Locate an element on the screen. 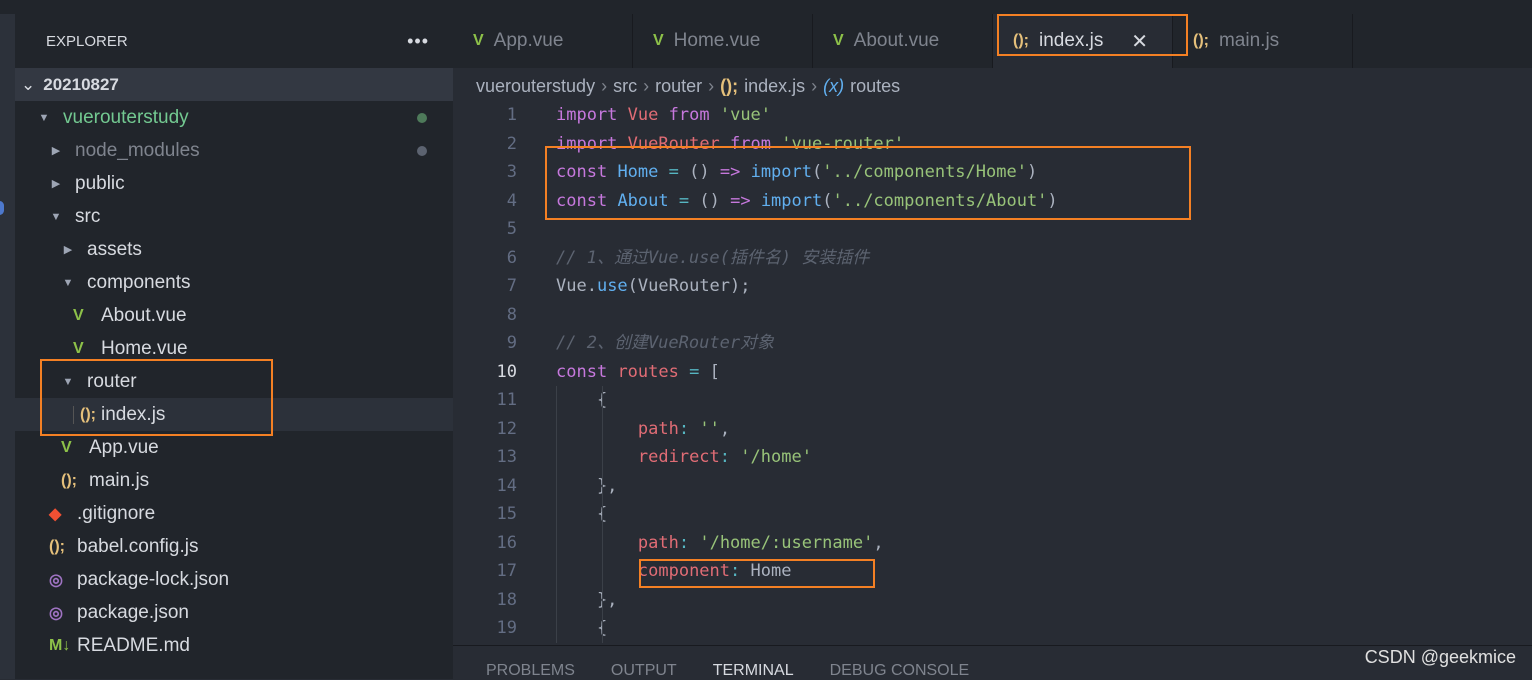 The image size is (1532, 680). tree-item: ▶ assets is located at coordinates (234, 249).